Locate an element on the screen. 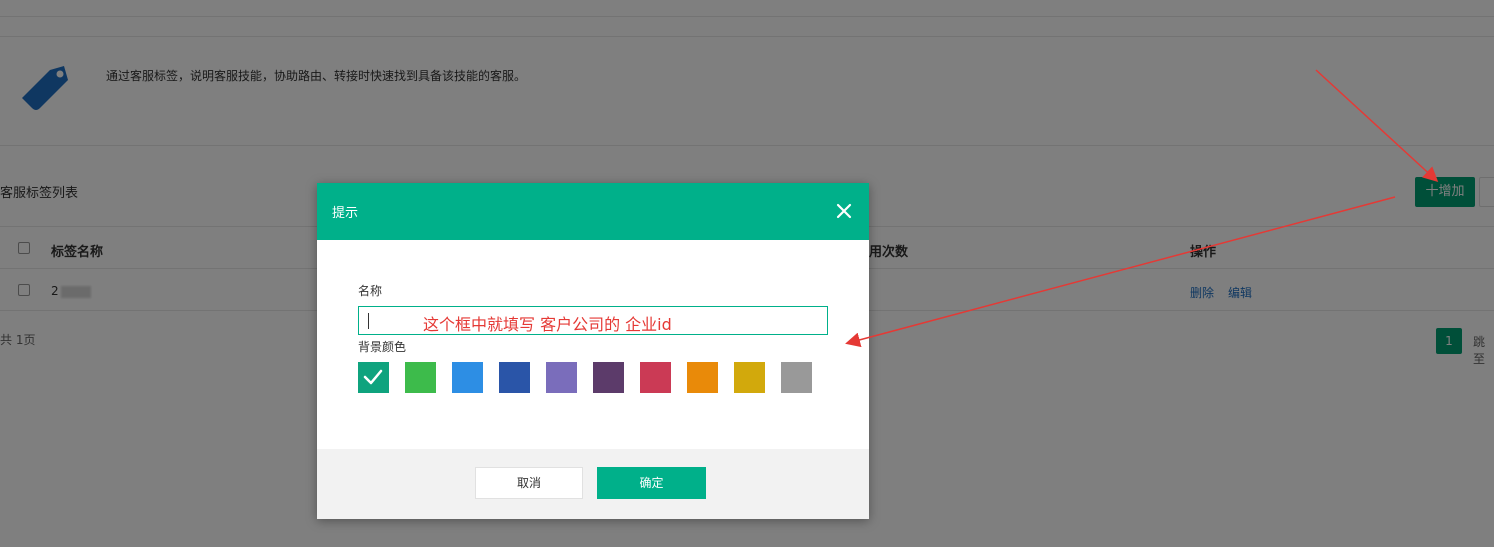  dialog-title: 提示 is located at coordinates (345, 213).